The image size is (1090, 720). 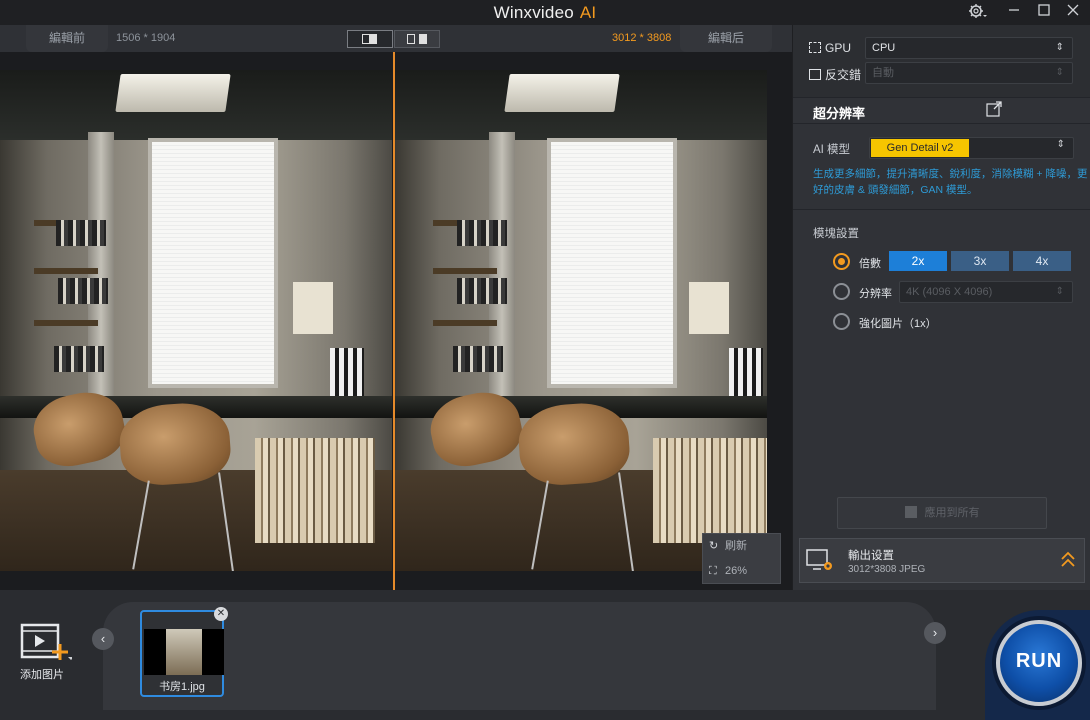 I want to click on close-icon, so click(x=1073, y=12).